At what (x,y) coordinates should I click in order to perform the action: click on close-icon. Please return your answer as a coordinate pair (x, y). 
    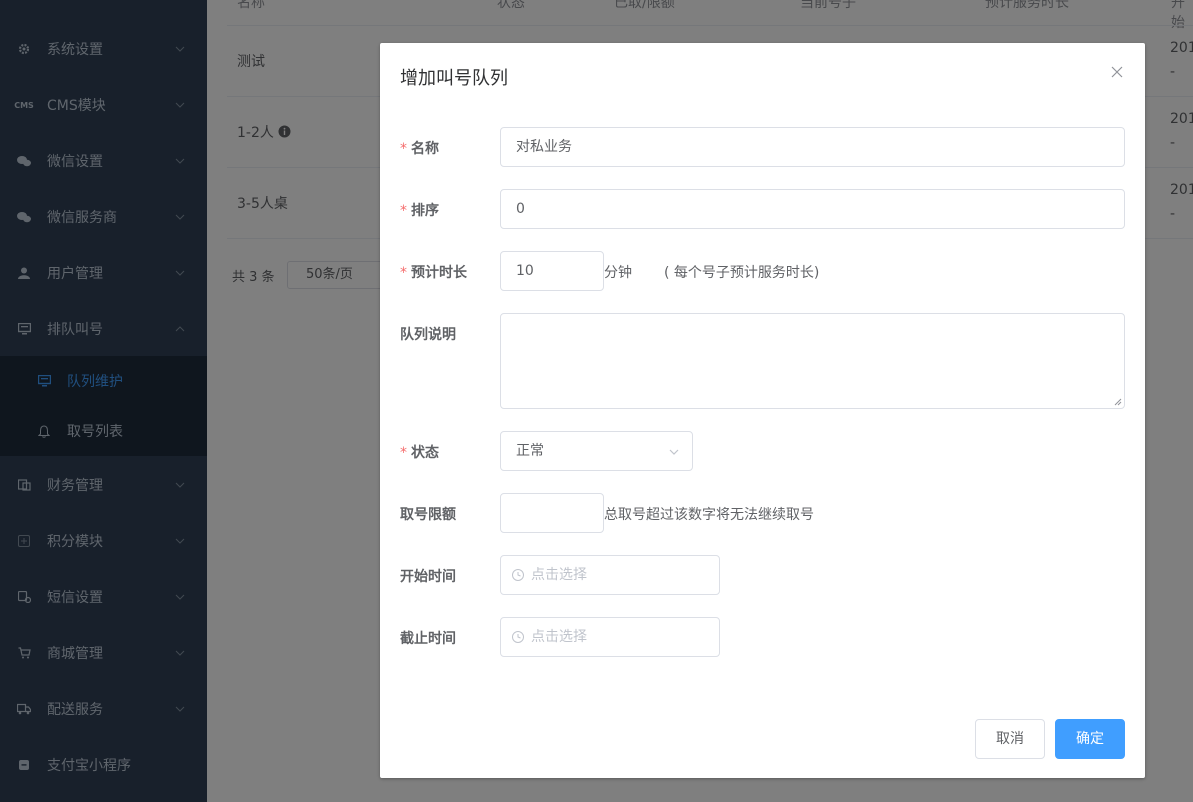
    Looking at the image, I should click on (1117, 72).